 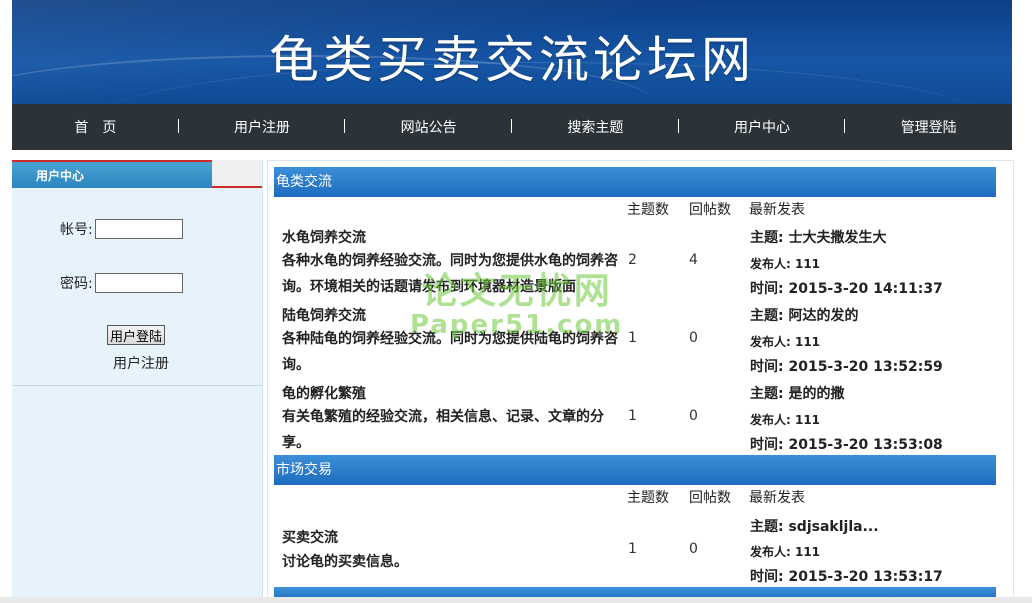 I want to click on password-label: 密码:, so click(x=76, y=284).